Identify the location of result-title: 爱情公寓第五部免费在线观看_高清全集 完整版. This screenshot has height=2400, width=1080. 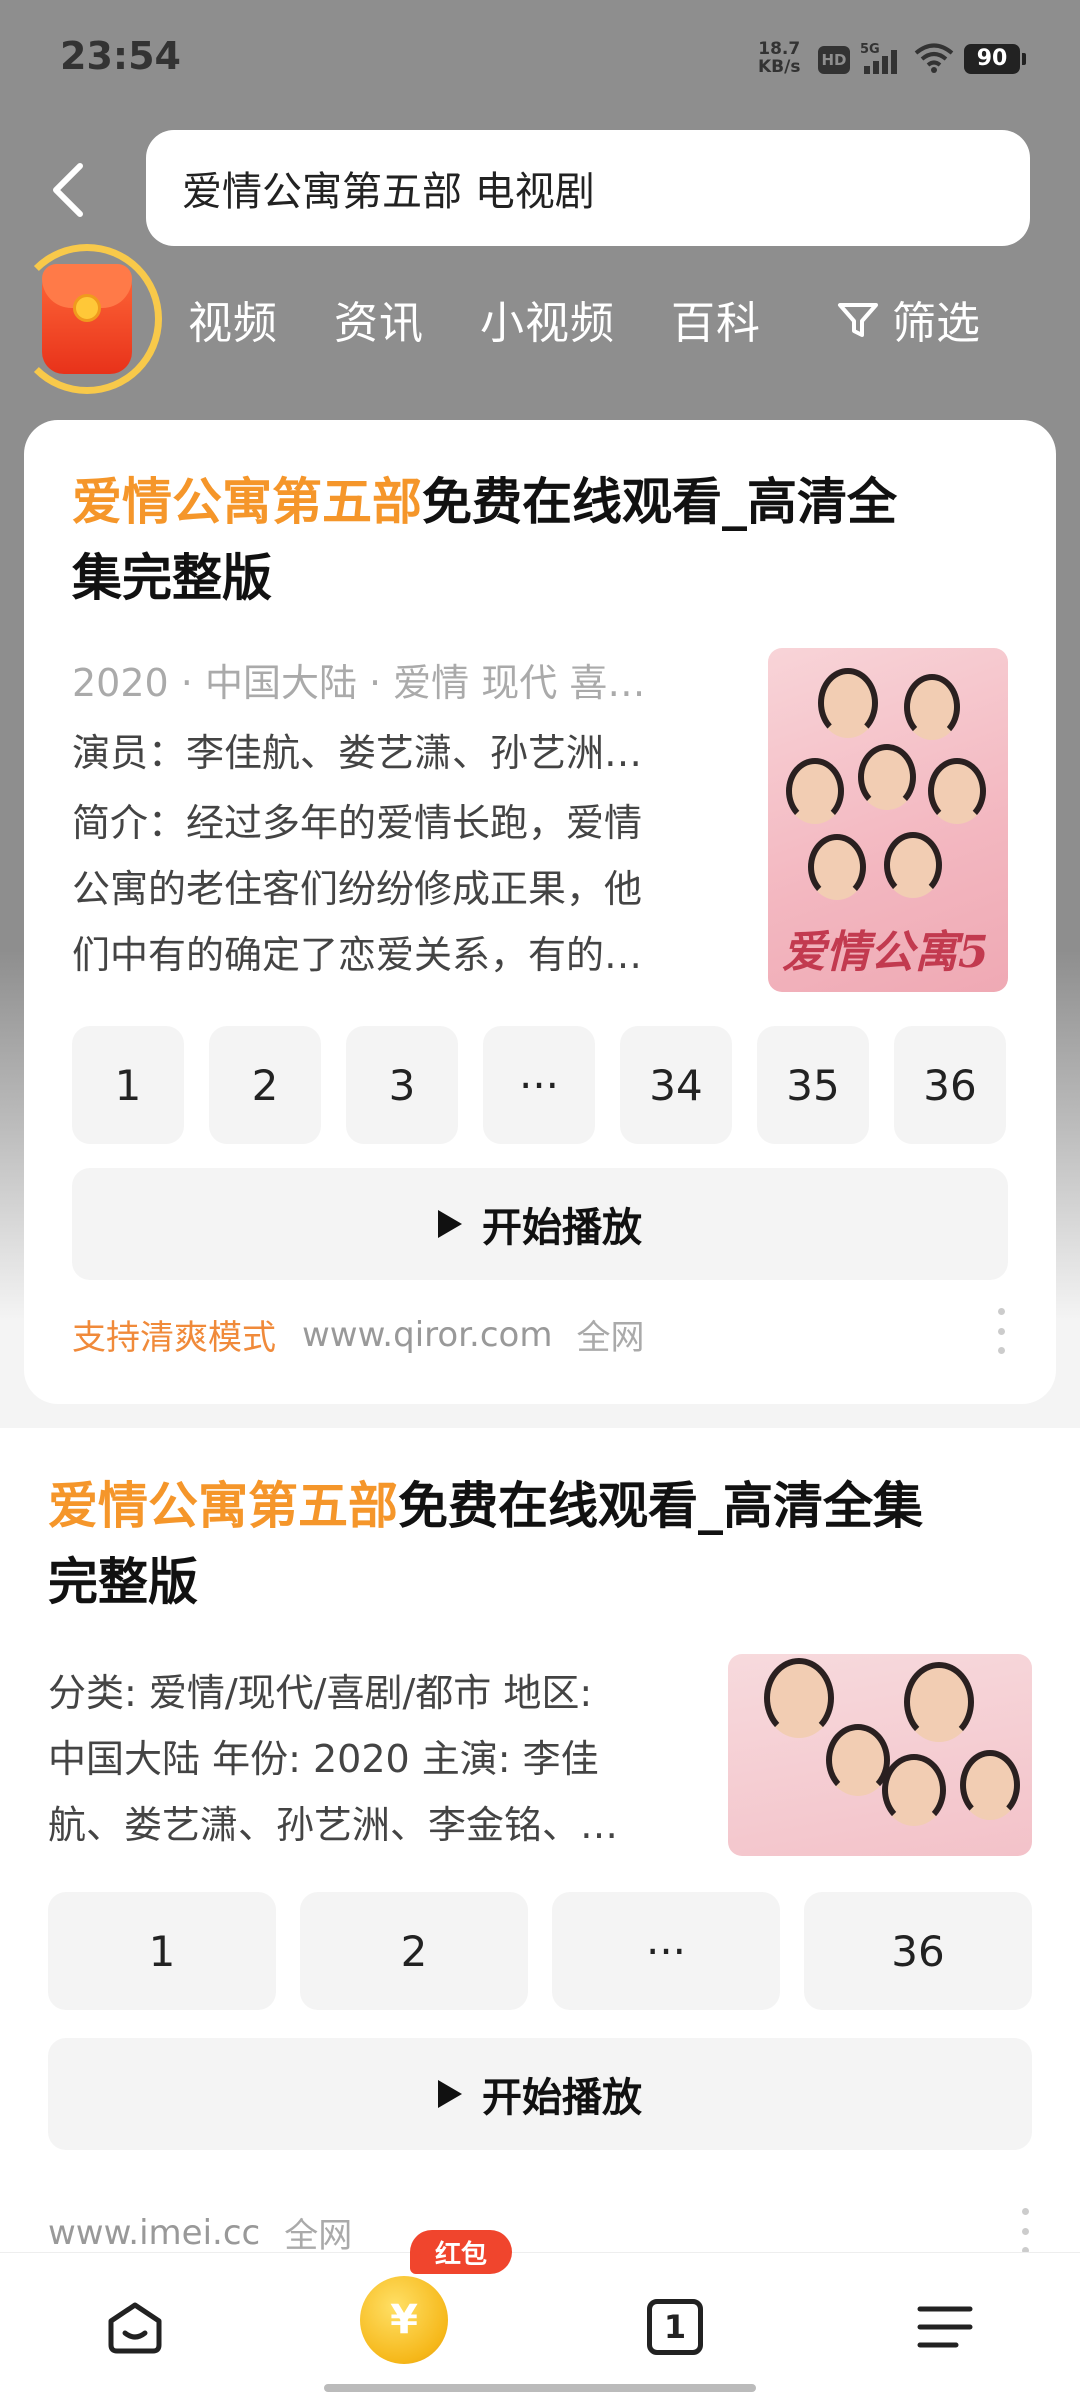
(548, 1544).